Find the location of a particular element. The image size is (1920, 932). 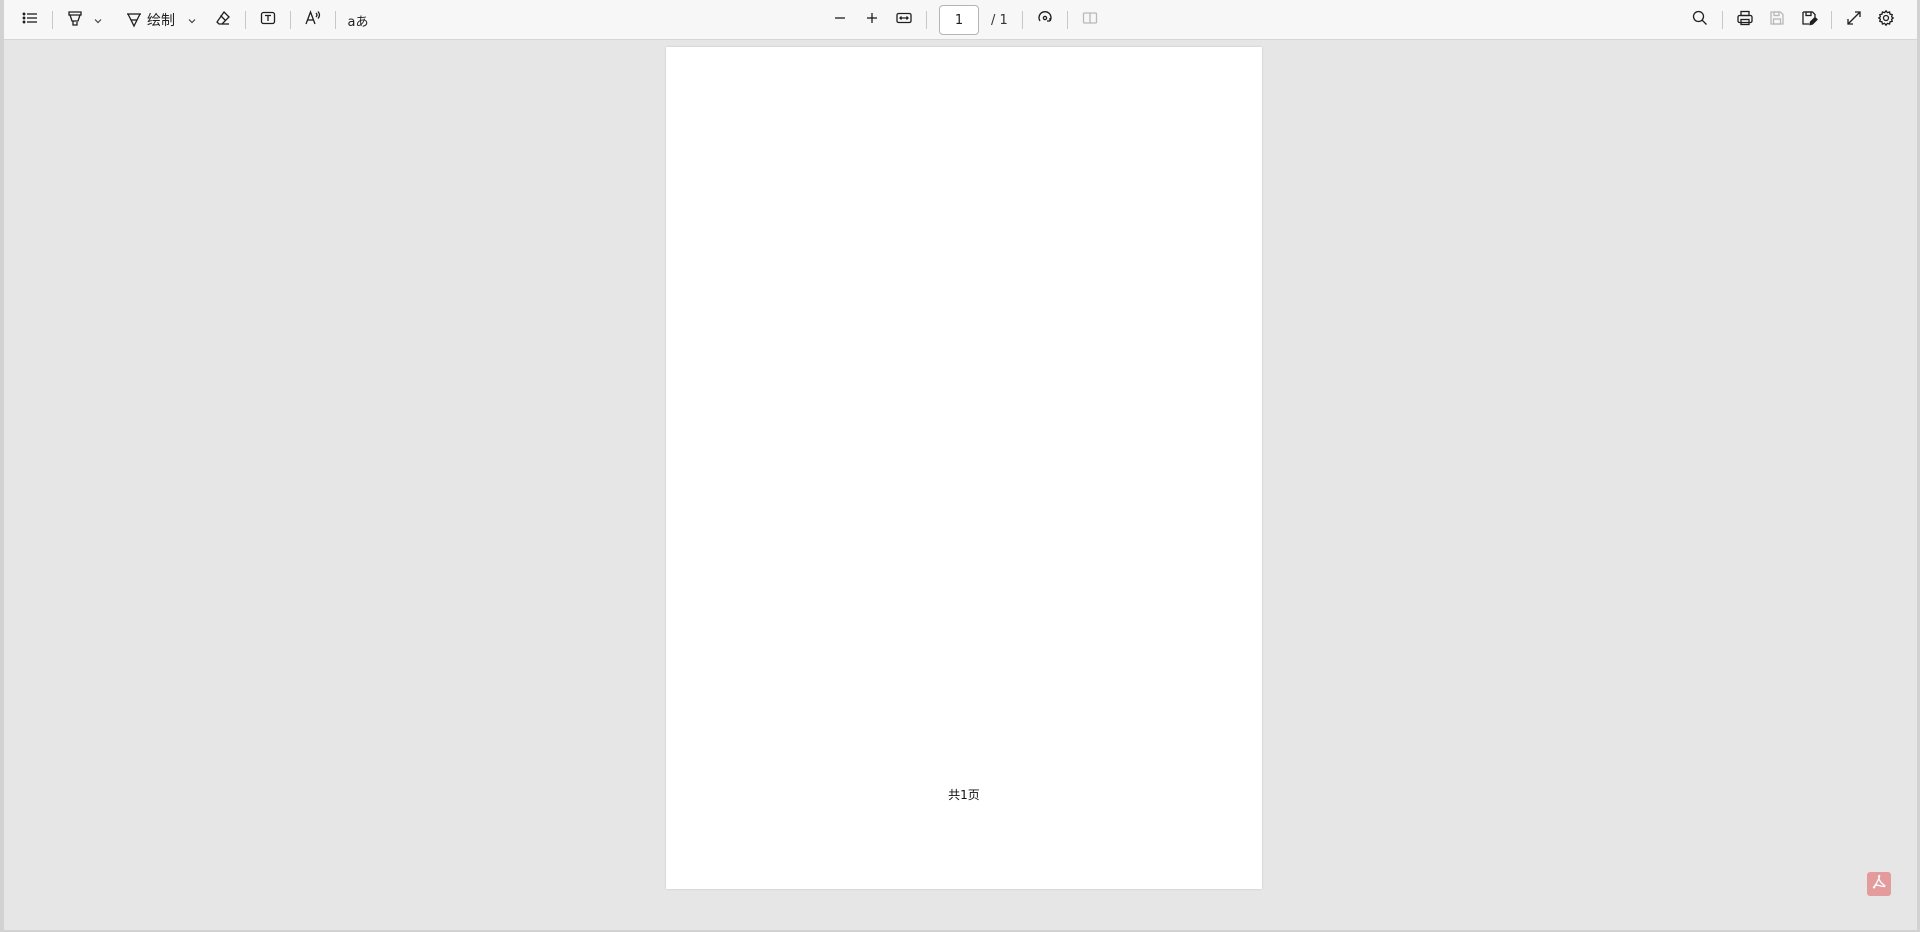

rotate-button is located at coordinates (1045, 20).